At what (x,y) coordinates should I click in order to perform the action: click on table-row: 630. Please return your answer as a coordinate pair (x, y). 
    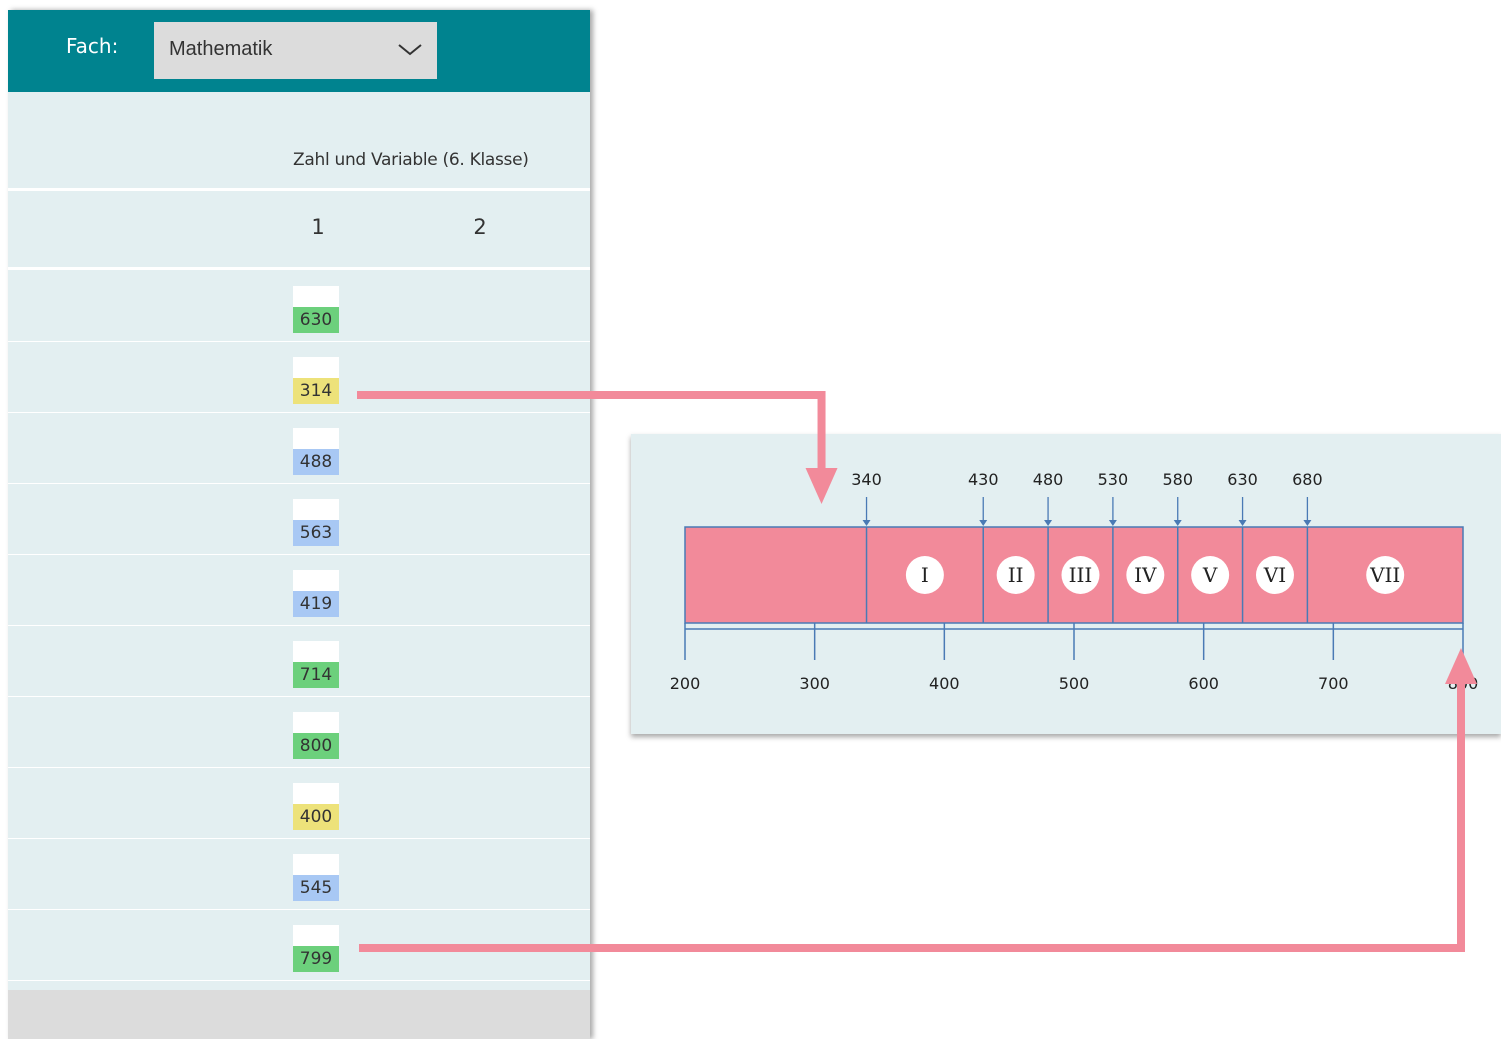
    Looking at the image, I should click on (299, 306).